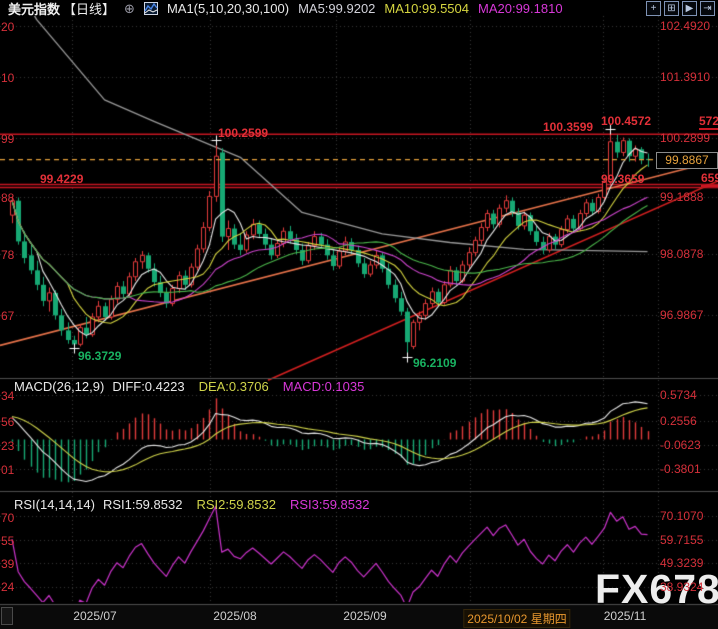 The width and height of the screenshot is (718, 629). Describe the element at coordinates (148, 386) in the screenshot. I see `macd-diff-value: DIFF:0.4223` at that location.